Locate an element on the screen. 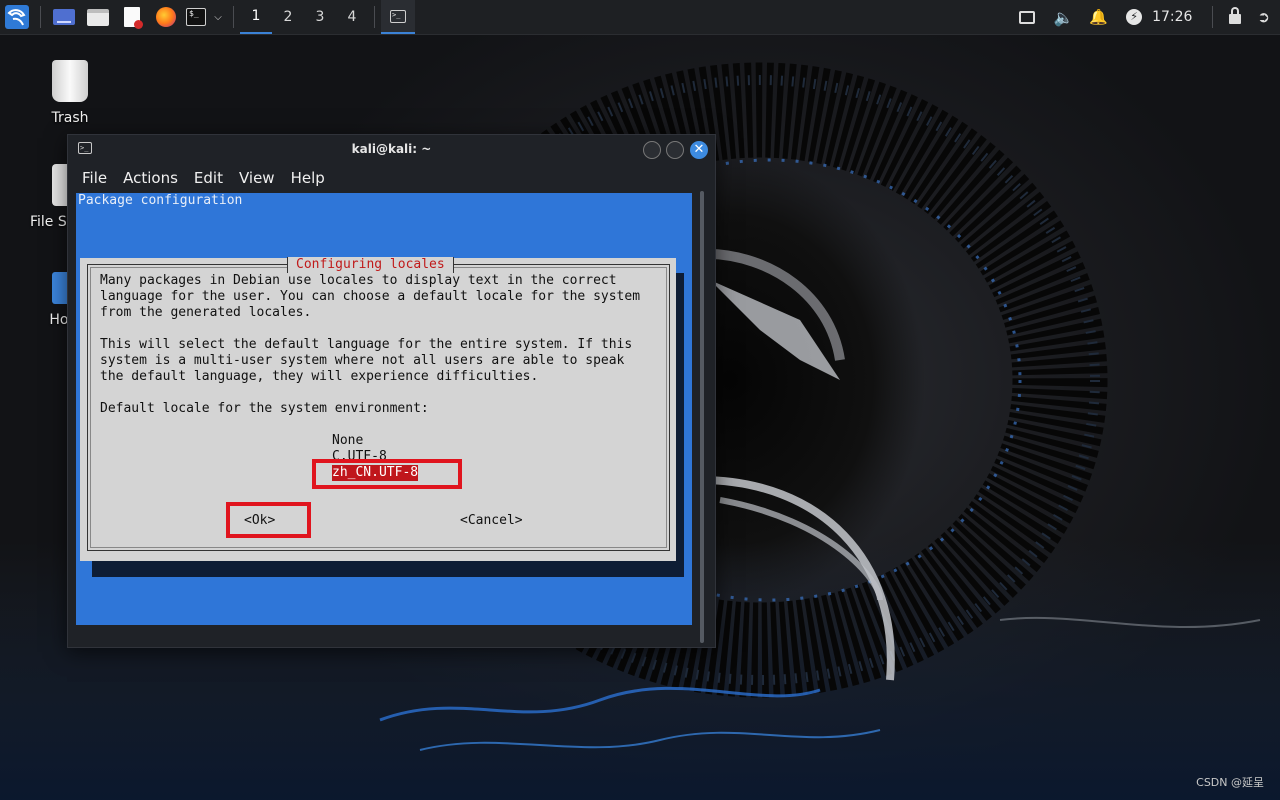 This screenshot has width=1280, height=800. terminal-launcher-button: $_ is located at coordinates (196, 17).